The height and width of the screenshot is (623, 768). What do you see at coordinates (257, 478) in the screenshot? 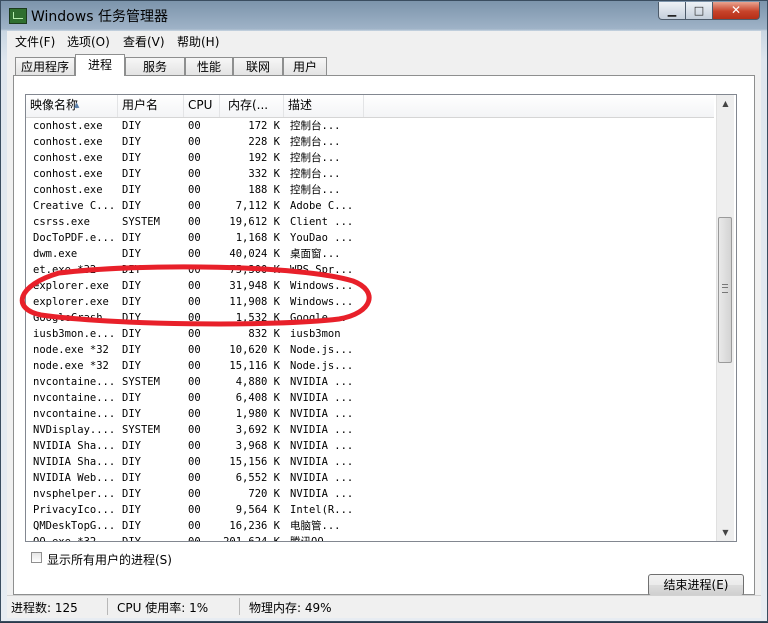
I see `cell-memory: 6,552 K` at bounding box center [257, 478].